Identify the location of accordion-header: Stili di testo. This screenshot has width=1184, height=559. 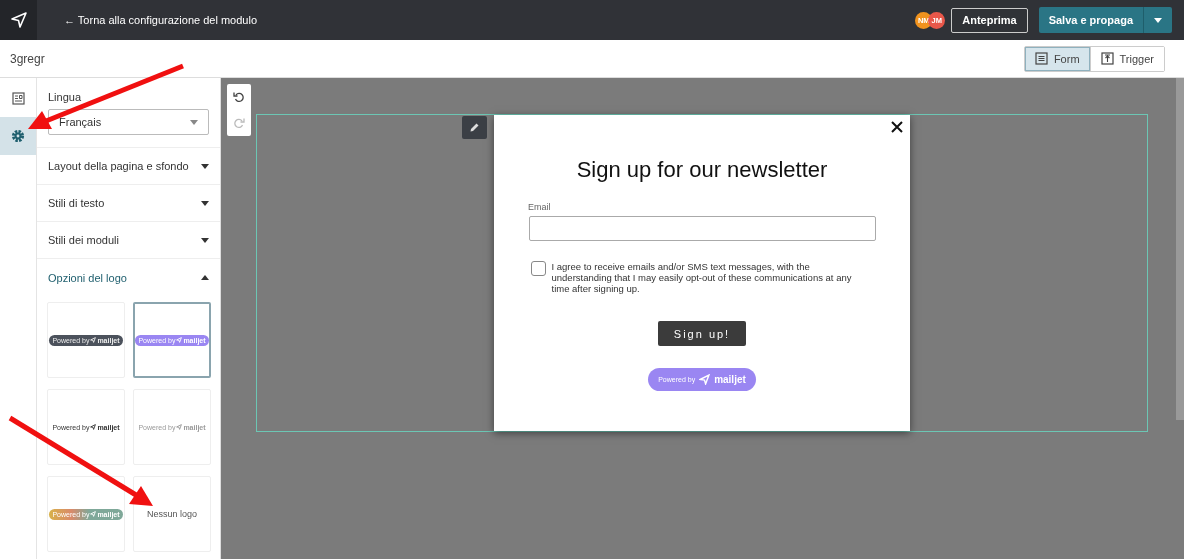
(128, 203).